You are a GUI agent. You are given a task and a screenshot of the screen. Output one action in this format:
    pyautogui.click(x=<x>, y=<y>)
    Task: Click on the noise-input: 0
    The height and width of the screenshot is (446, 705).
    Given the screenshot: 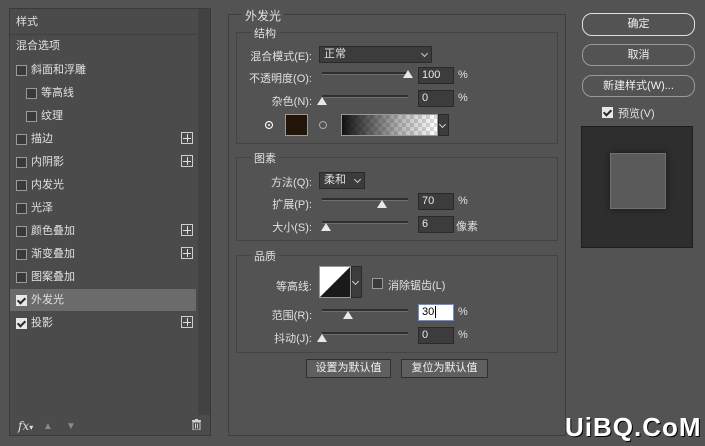 What is the action you would take?
    pyautogui.click(x=436, y=98)
    